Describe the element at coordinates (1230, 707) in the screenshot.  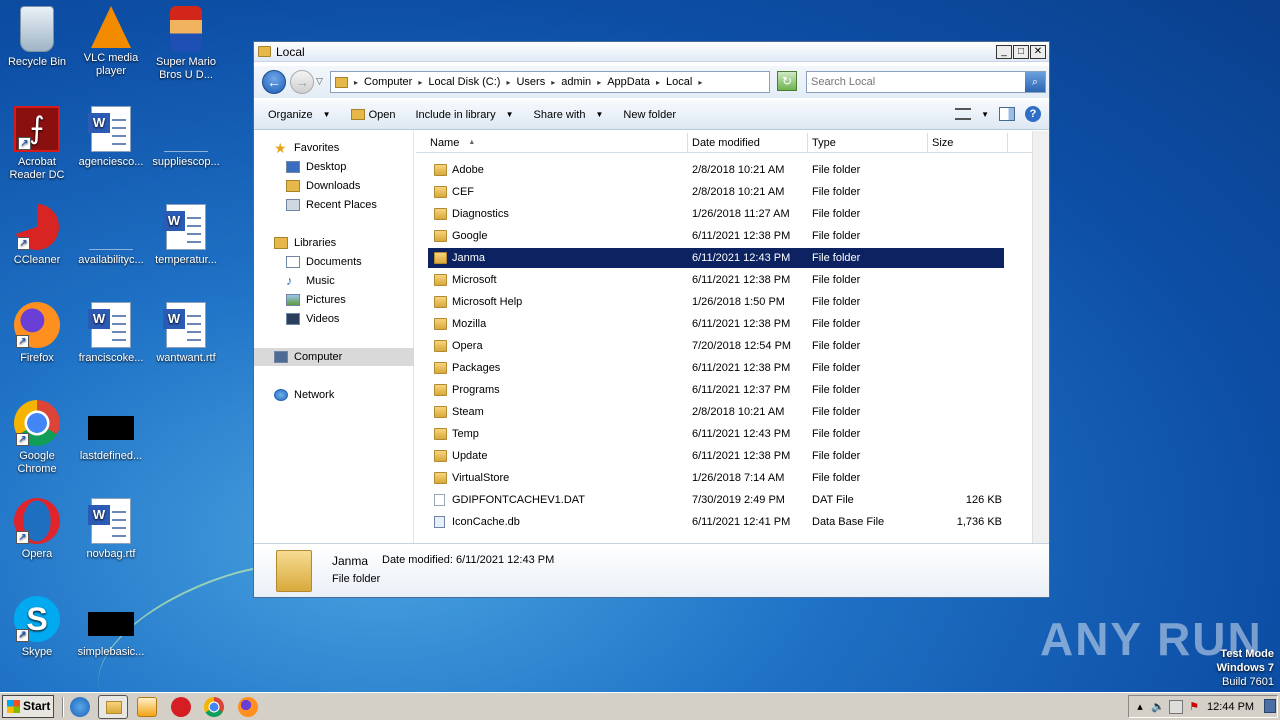
I see `clock: 12:44 PM` at that location.